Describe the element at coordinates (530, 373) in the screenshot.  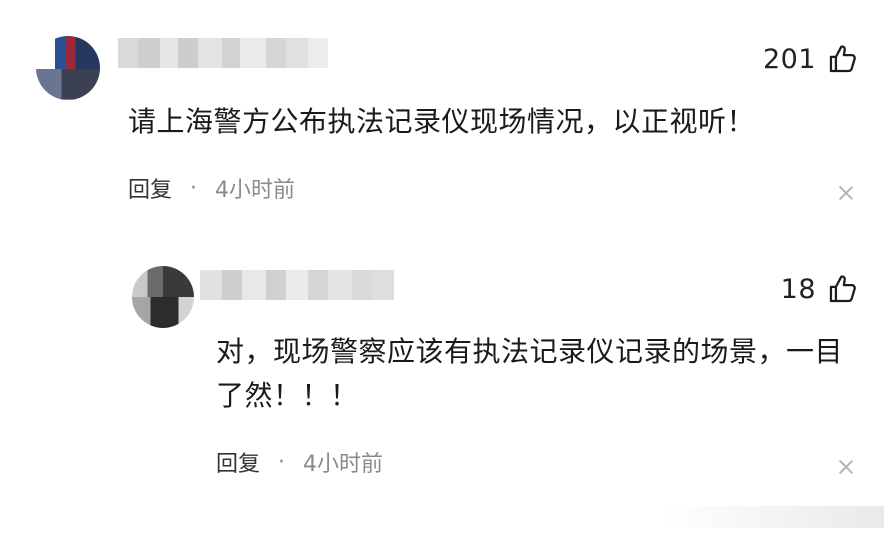
I see `comment-text: 对，现场警察应该有执法记录仪记录的场景，一目了然！！！` at that location.